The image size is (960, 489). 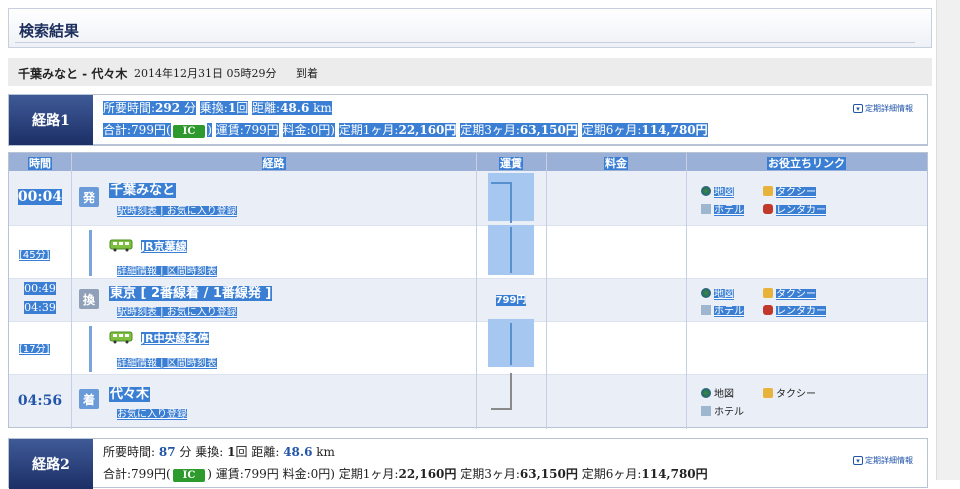 What do you see at coordinates (806, 163) in the screenshot?
I see `th-tools: お役立ちリンク` at bounding box center [806, 163].